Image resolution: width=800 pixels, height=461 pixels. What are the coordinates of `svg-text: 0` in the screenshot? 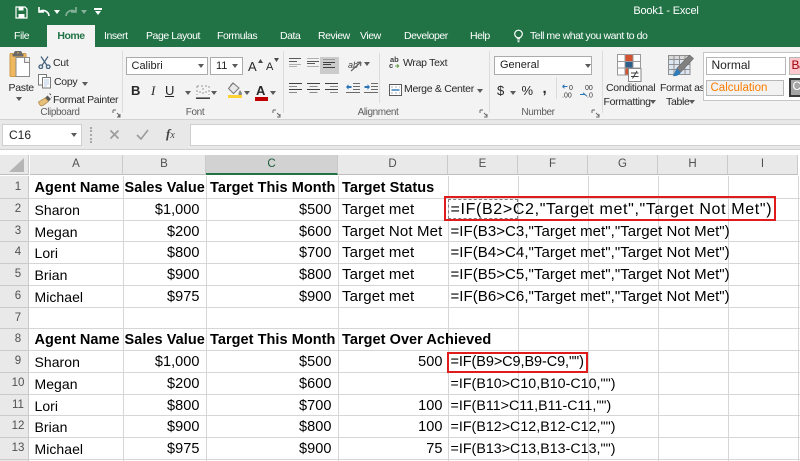 It's located at (571, 88).